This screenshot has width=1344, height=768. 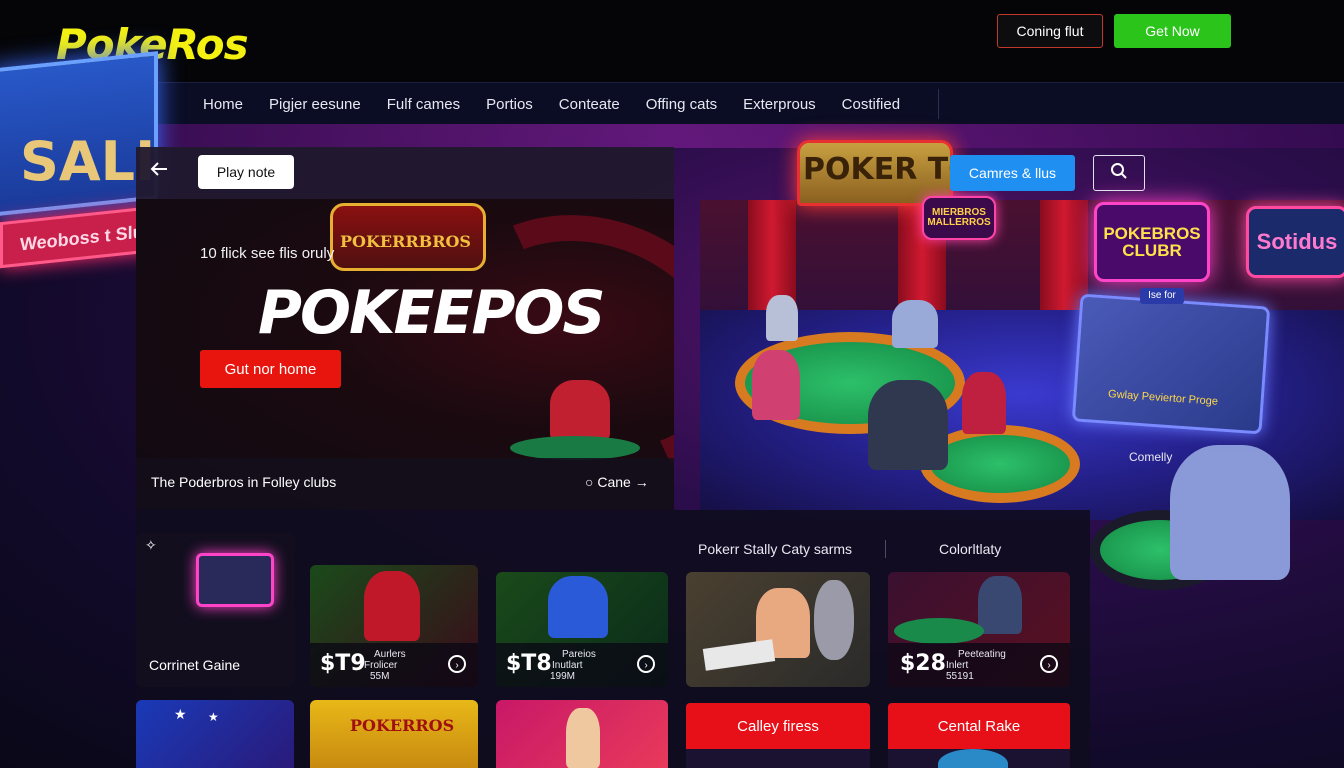 What do you see at coordinates (270, 369) in the screenshot?
I see `hero-cta-button: Gut nor home` at bounding box center [270, 369].